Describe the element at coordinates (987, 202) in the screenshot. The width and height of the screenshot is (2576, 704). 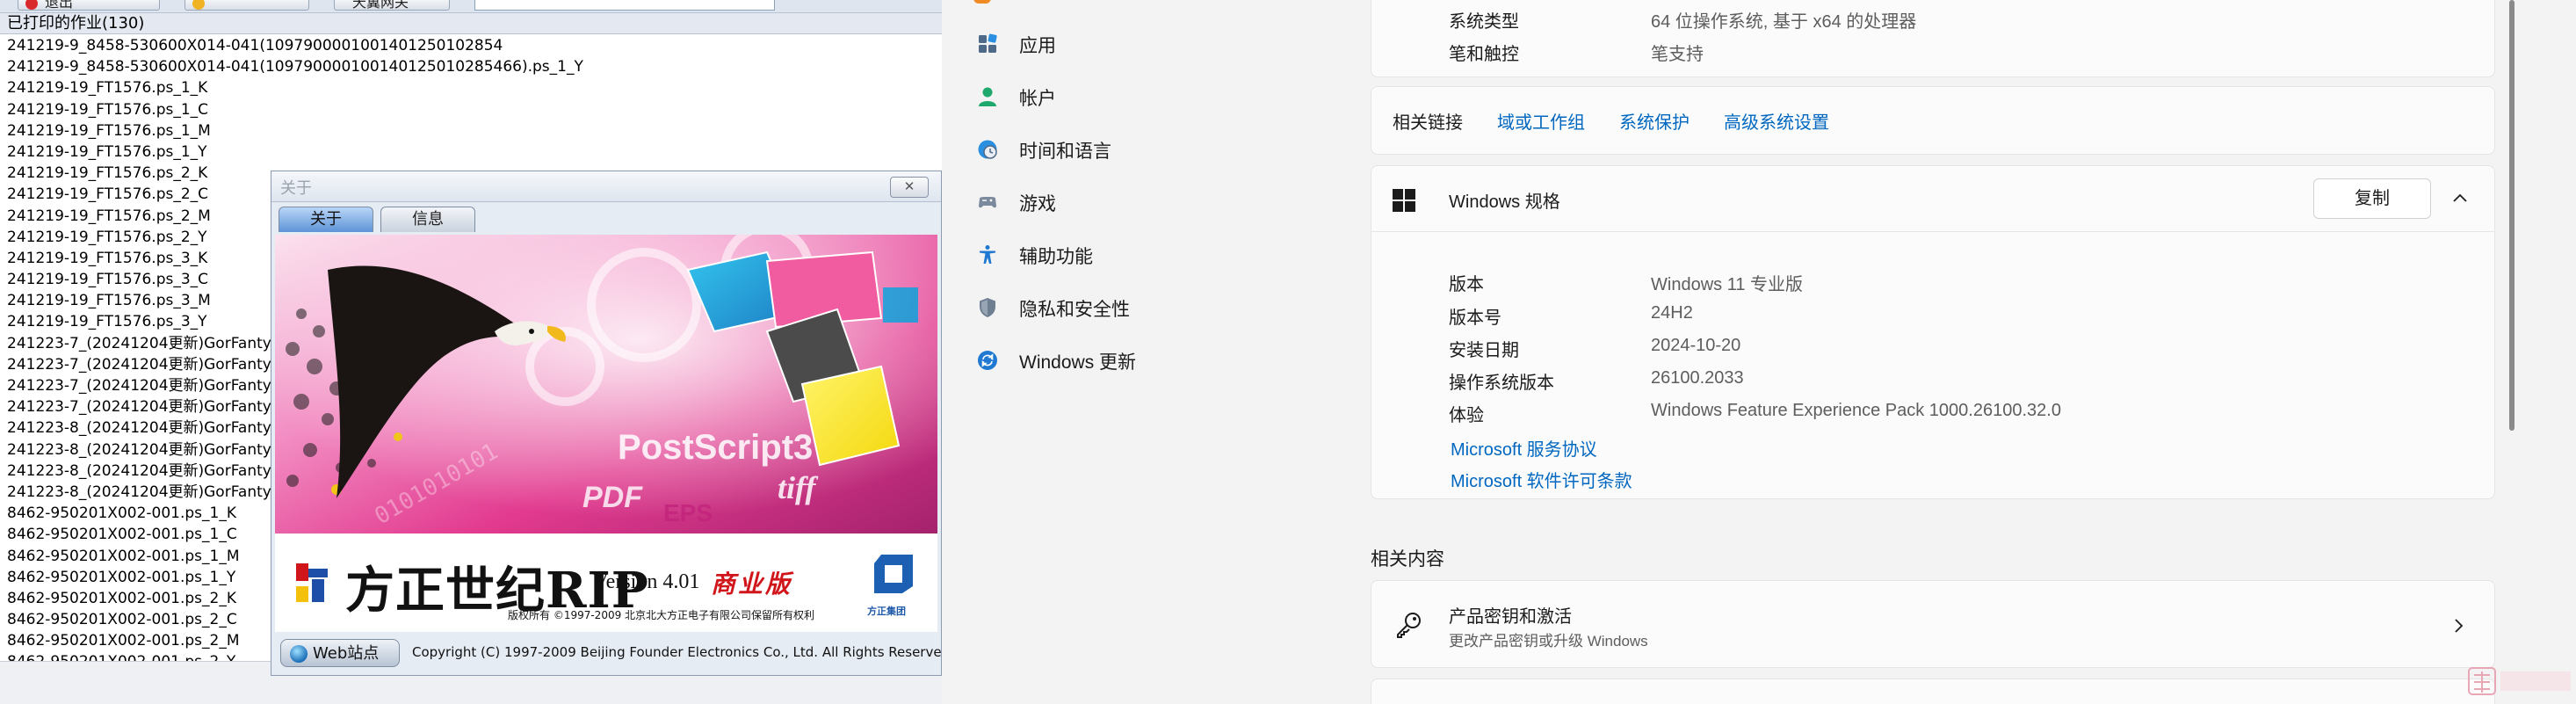
I see `gaming-icon` at that location.